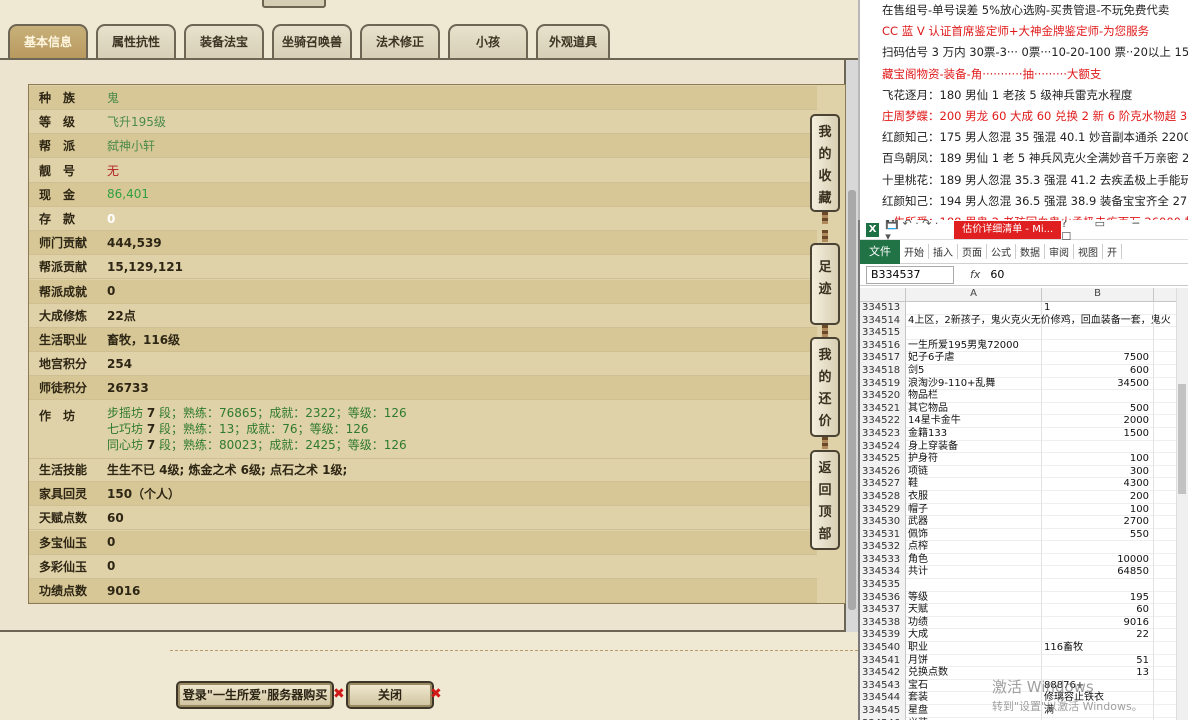  Describe the element at coordinates (825, 163) in the screenshot. I see `my-collection-button: 我的收藏` at that location.